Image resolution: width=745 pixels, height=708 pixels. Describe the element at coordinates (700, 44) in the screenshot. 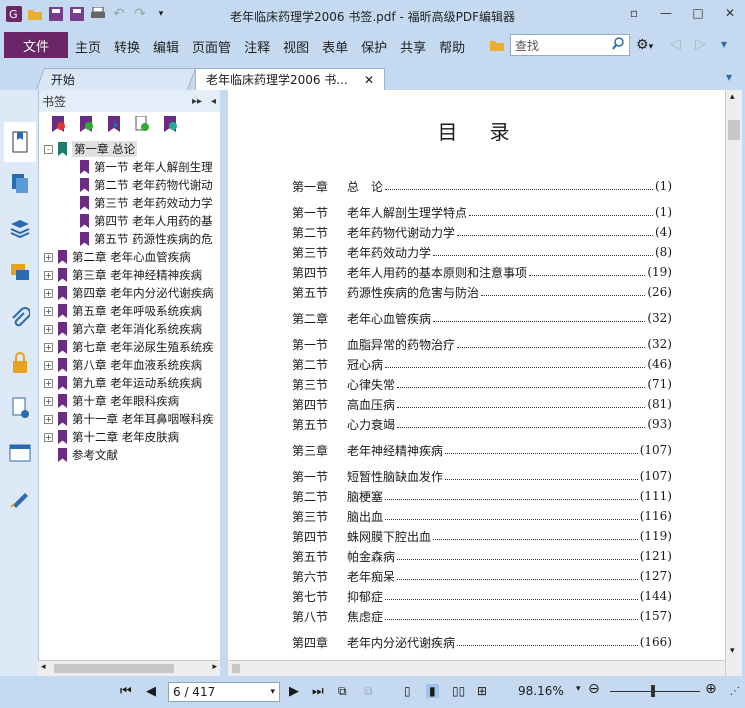

I see `next-icon: ▷` at that location.